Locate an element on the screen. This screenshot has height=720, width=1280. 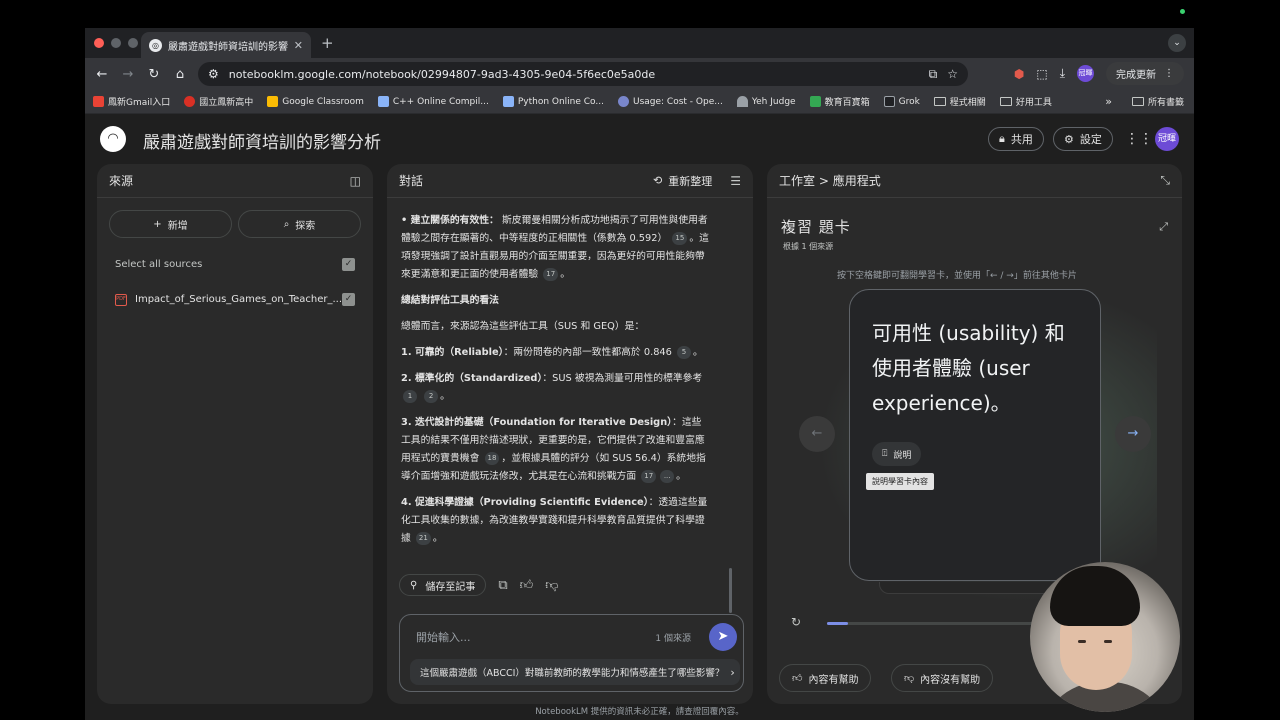
prev-card-button: ← is located at coordinates (817, 434).